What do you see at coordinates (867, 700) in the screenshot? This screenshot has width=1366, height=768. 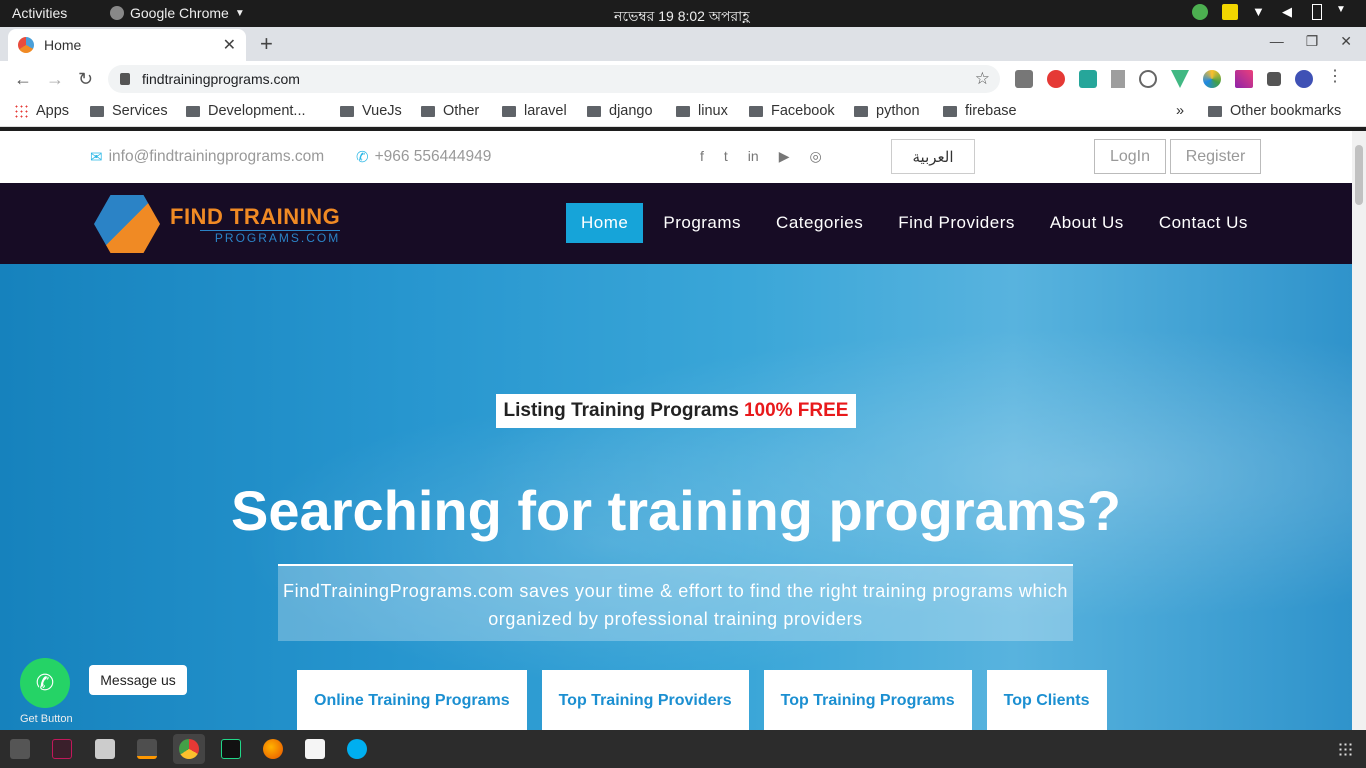 I see `top-training-programs-button: Top Training Programs` at bounding box center [867, 700].